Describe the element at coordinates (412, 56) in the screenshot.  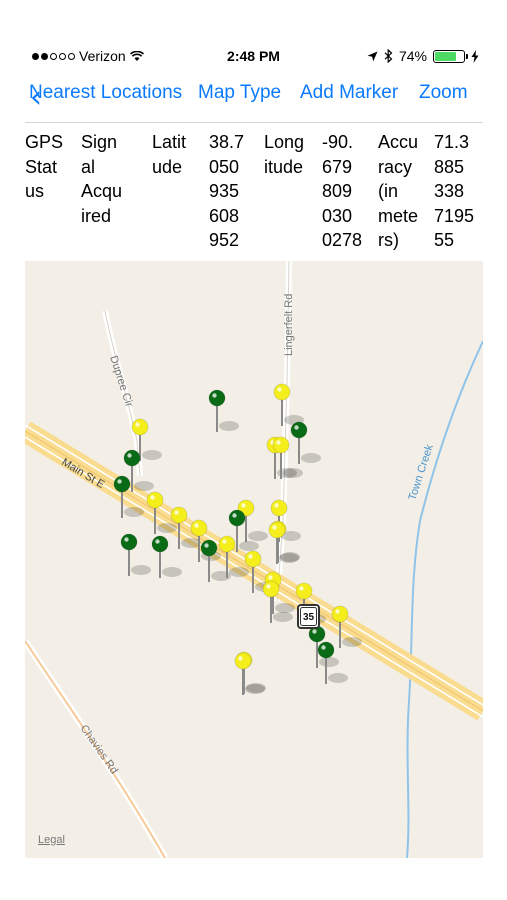
I see `battery-percent: 74%` at that location.